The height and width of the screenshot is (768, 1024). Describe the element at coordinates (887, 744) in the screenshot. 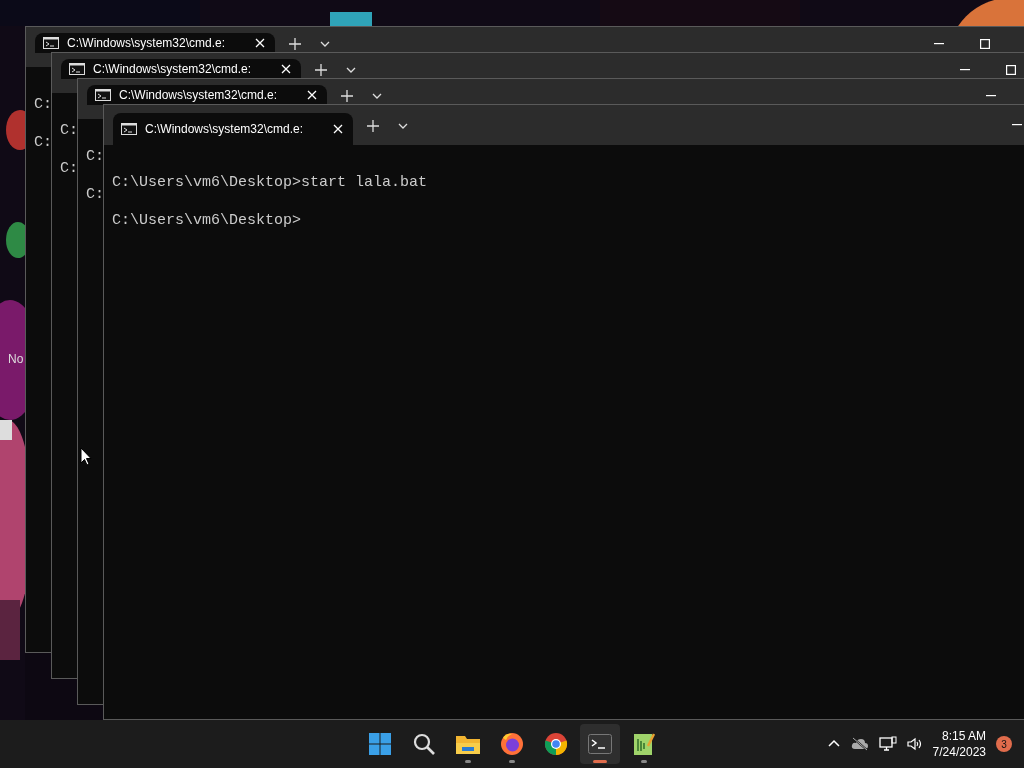

I see `network-icon` at that location.